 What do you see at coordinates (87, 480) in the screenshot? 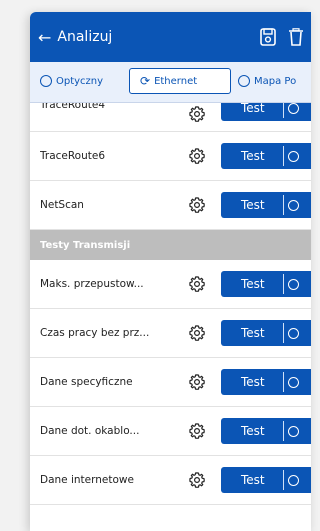
I see `test-label: Dane internetowe` at bounding box center [87, 480].